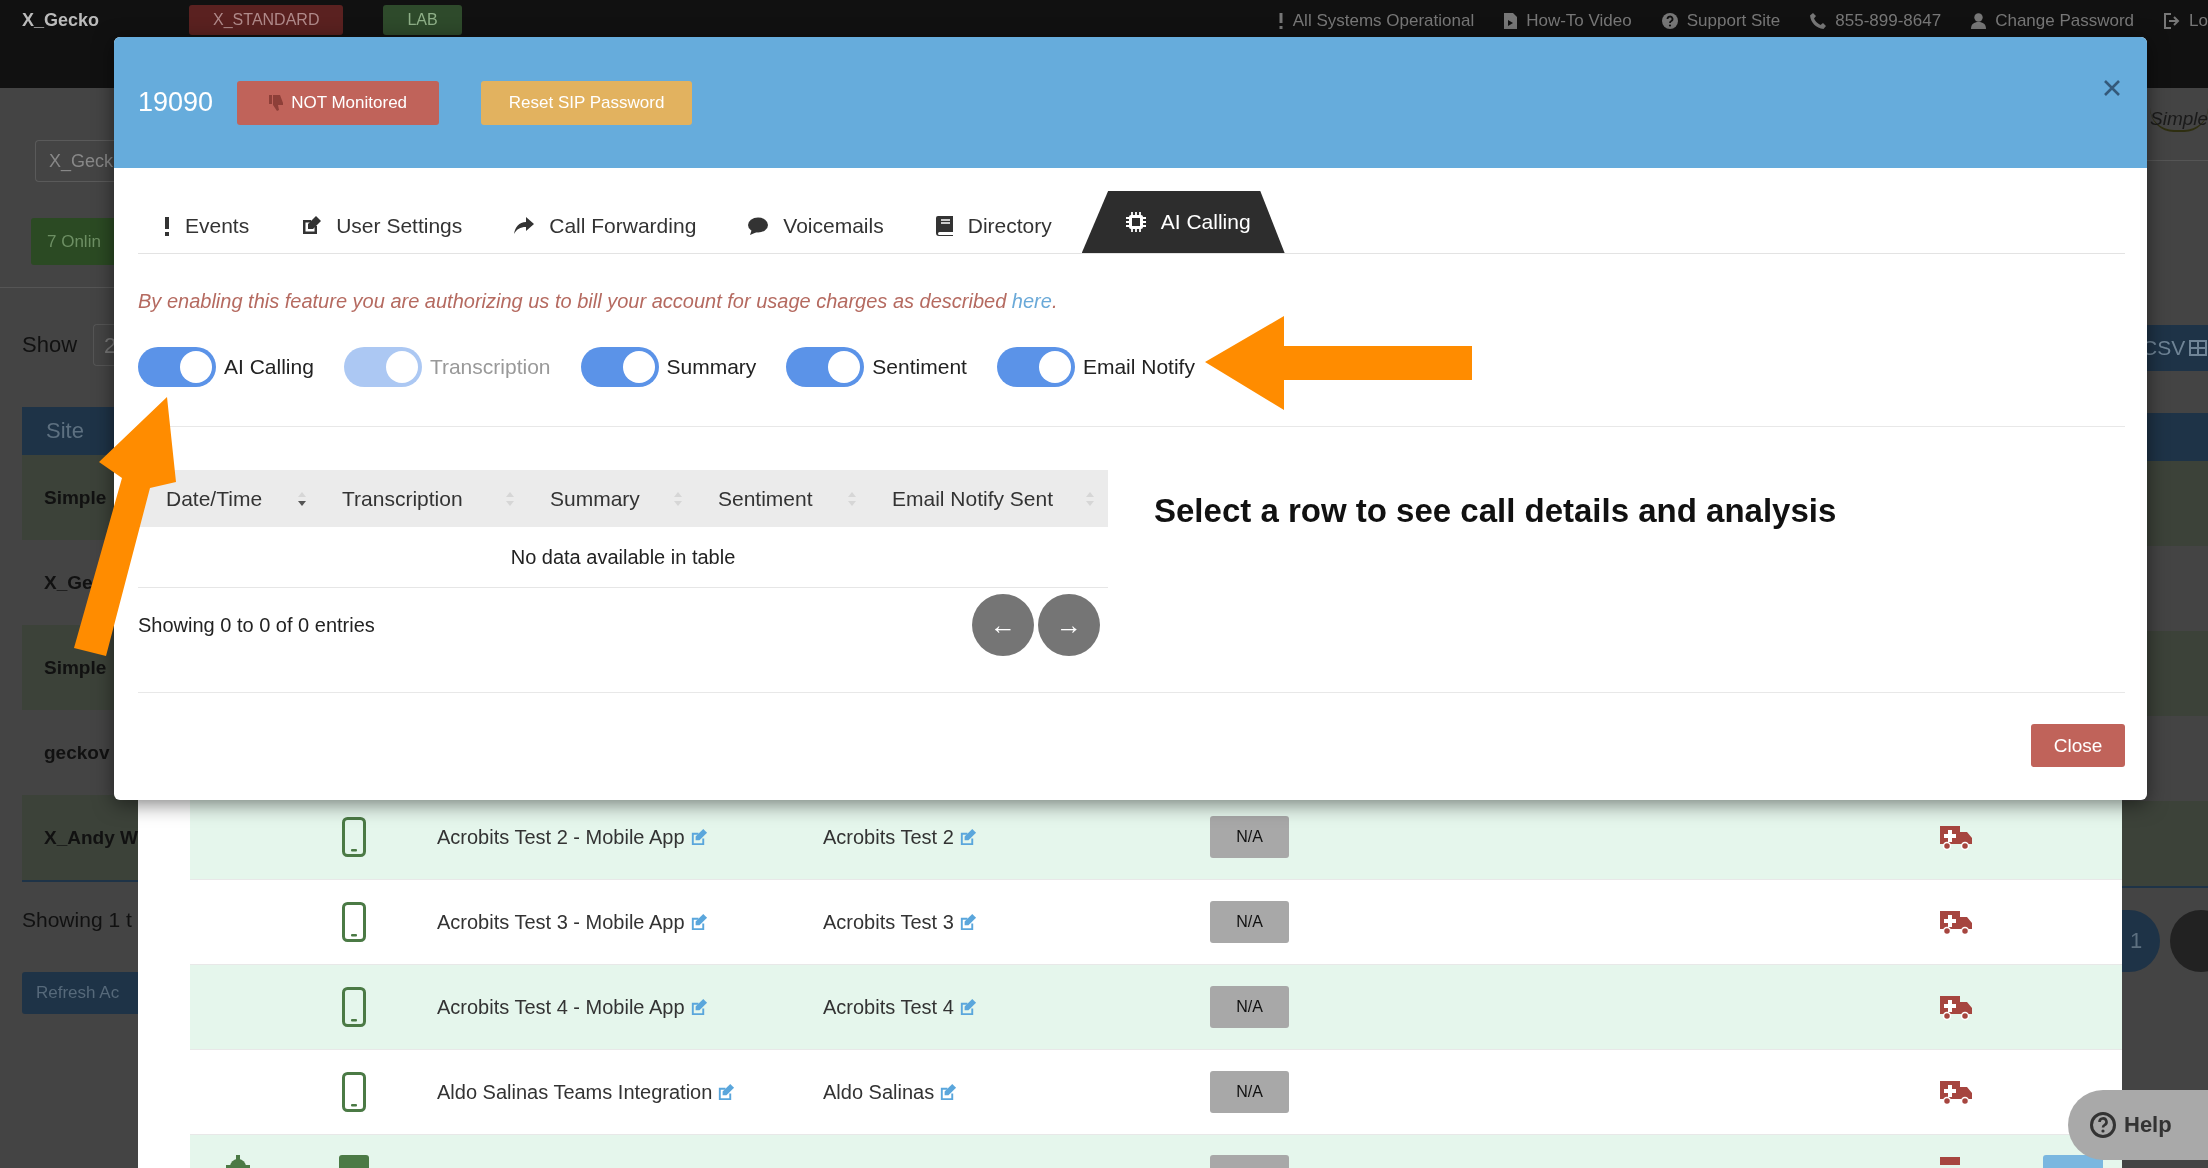 The image size is (2208, 1168). I want to click on tab: User Settings, so click(382, 226).